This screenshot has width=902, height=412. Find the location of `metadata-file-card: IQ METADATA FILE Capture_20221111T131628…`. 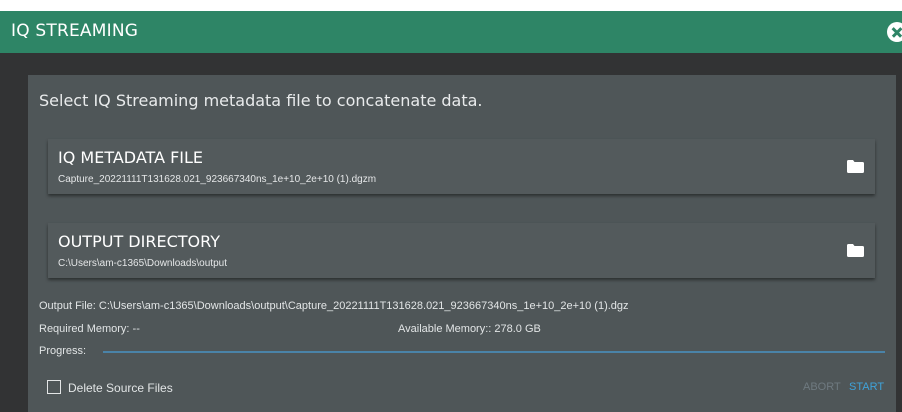

metadata-file-card: IQ METADATA FILE Capture_20221111T131628… is located at coordinates (461, 166).